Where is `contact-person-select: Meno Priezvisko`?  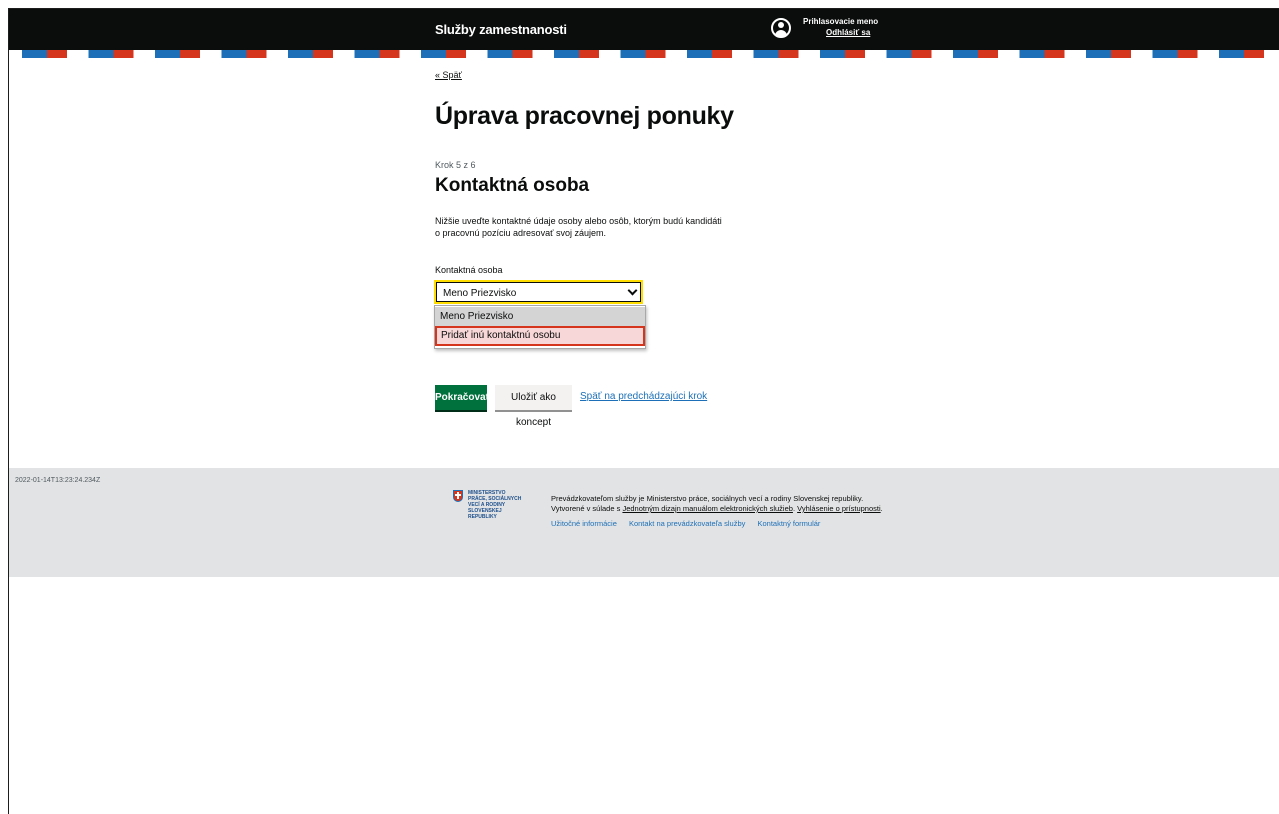 contact-person-select: Meno Priezvisko is located at coordinates (538, 292).